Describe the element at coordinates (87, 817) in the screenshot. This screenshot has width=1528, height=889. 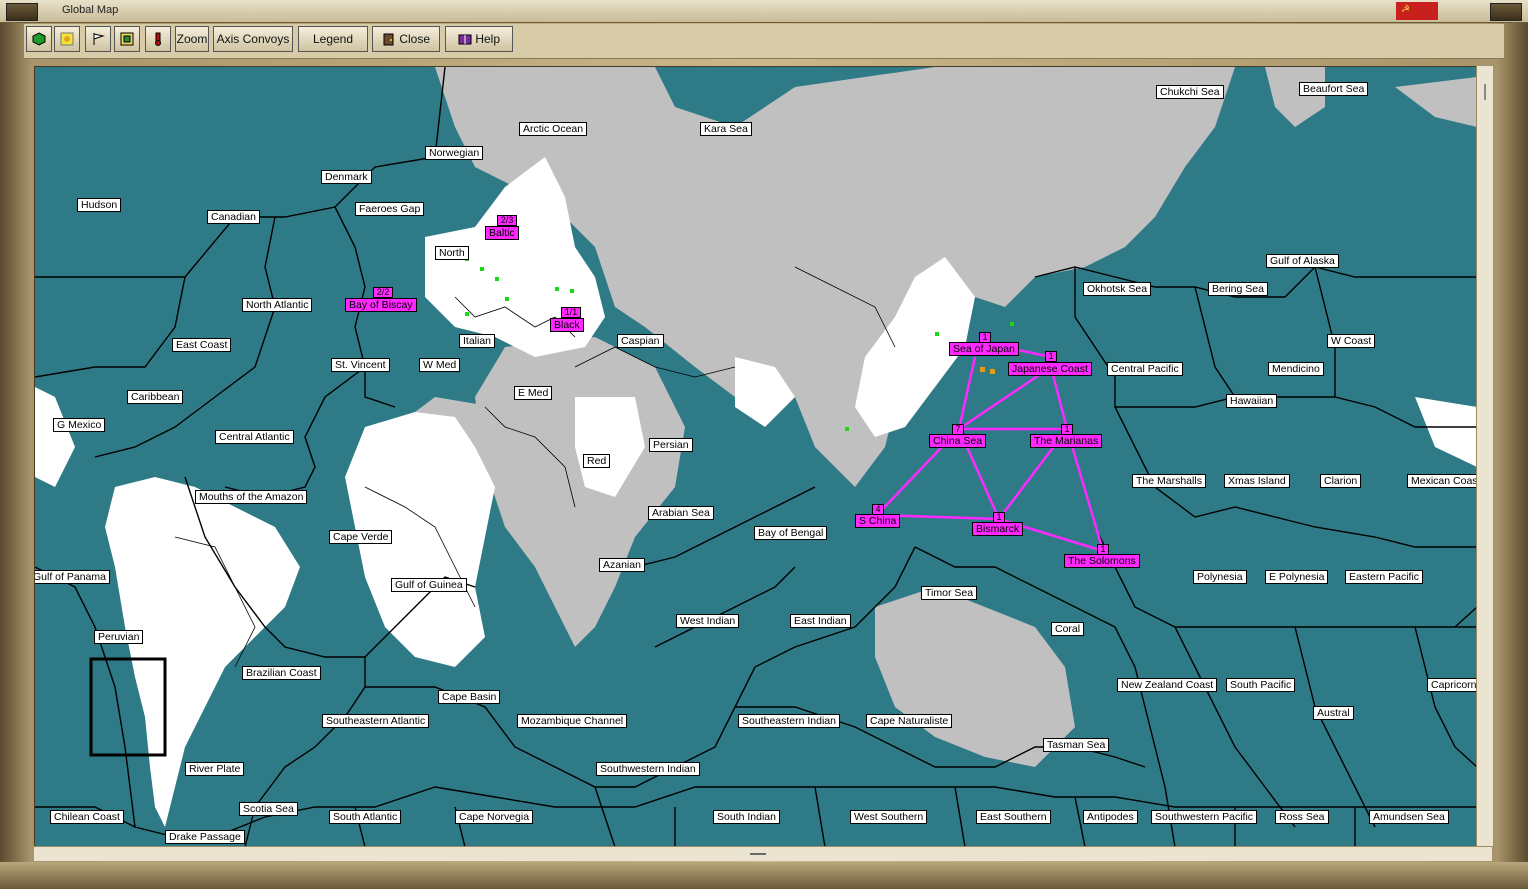
I see `sea-zone-label: Chilean Coast` at that location.